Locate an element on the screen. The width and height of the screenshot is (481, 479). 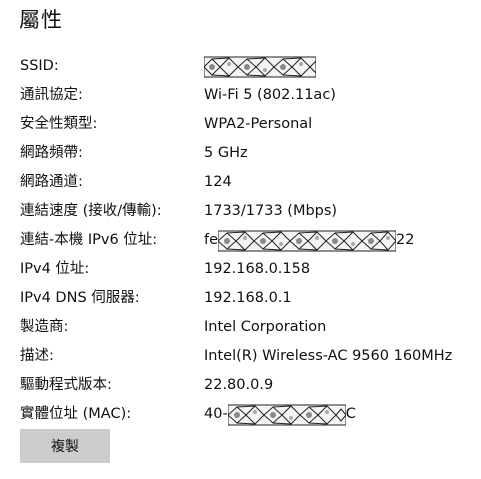
property-value: Intel(R) Wireless-AC 9560 160MHz is located at coordinates (328, 356).